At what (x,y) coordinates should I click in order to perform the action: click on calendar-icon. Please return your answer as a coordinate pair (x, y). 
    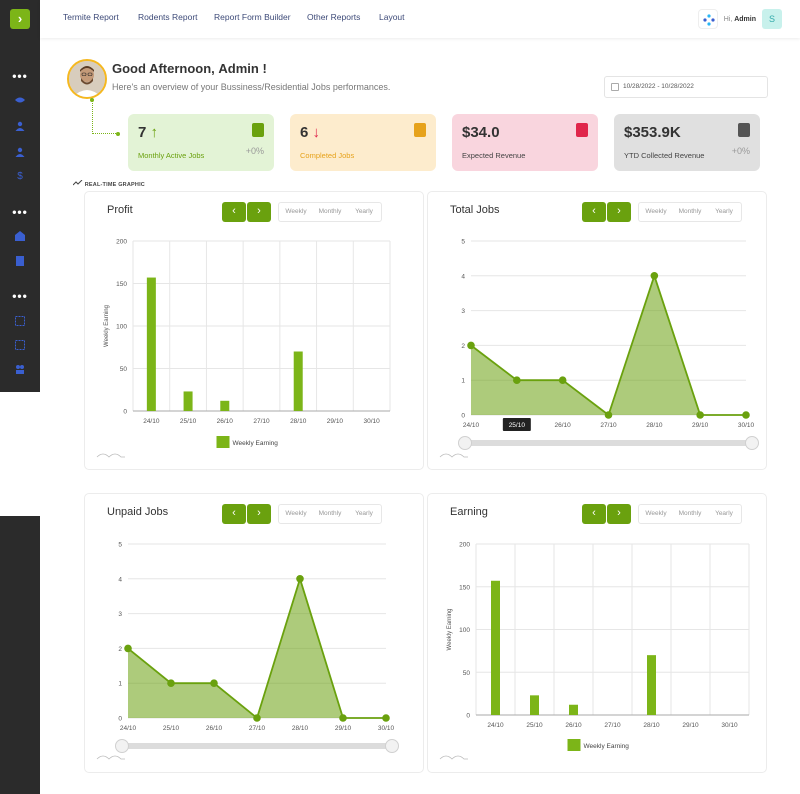
    Looking at the image, I should click on (615, 87).